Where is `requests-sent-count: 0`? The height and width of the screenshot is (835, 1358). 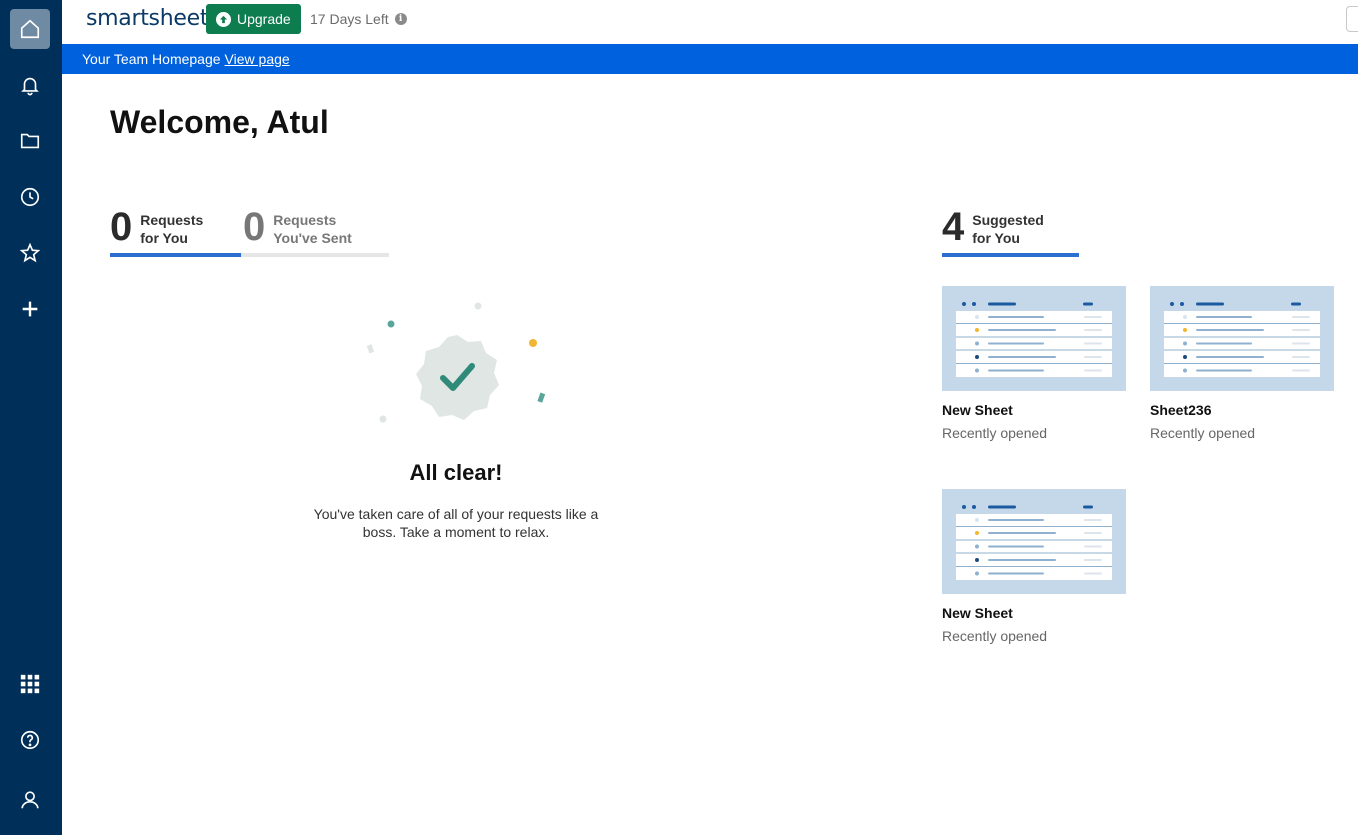 requests-sent-count: 0 is located at coordinates (254, 227).